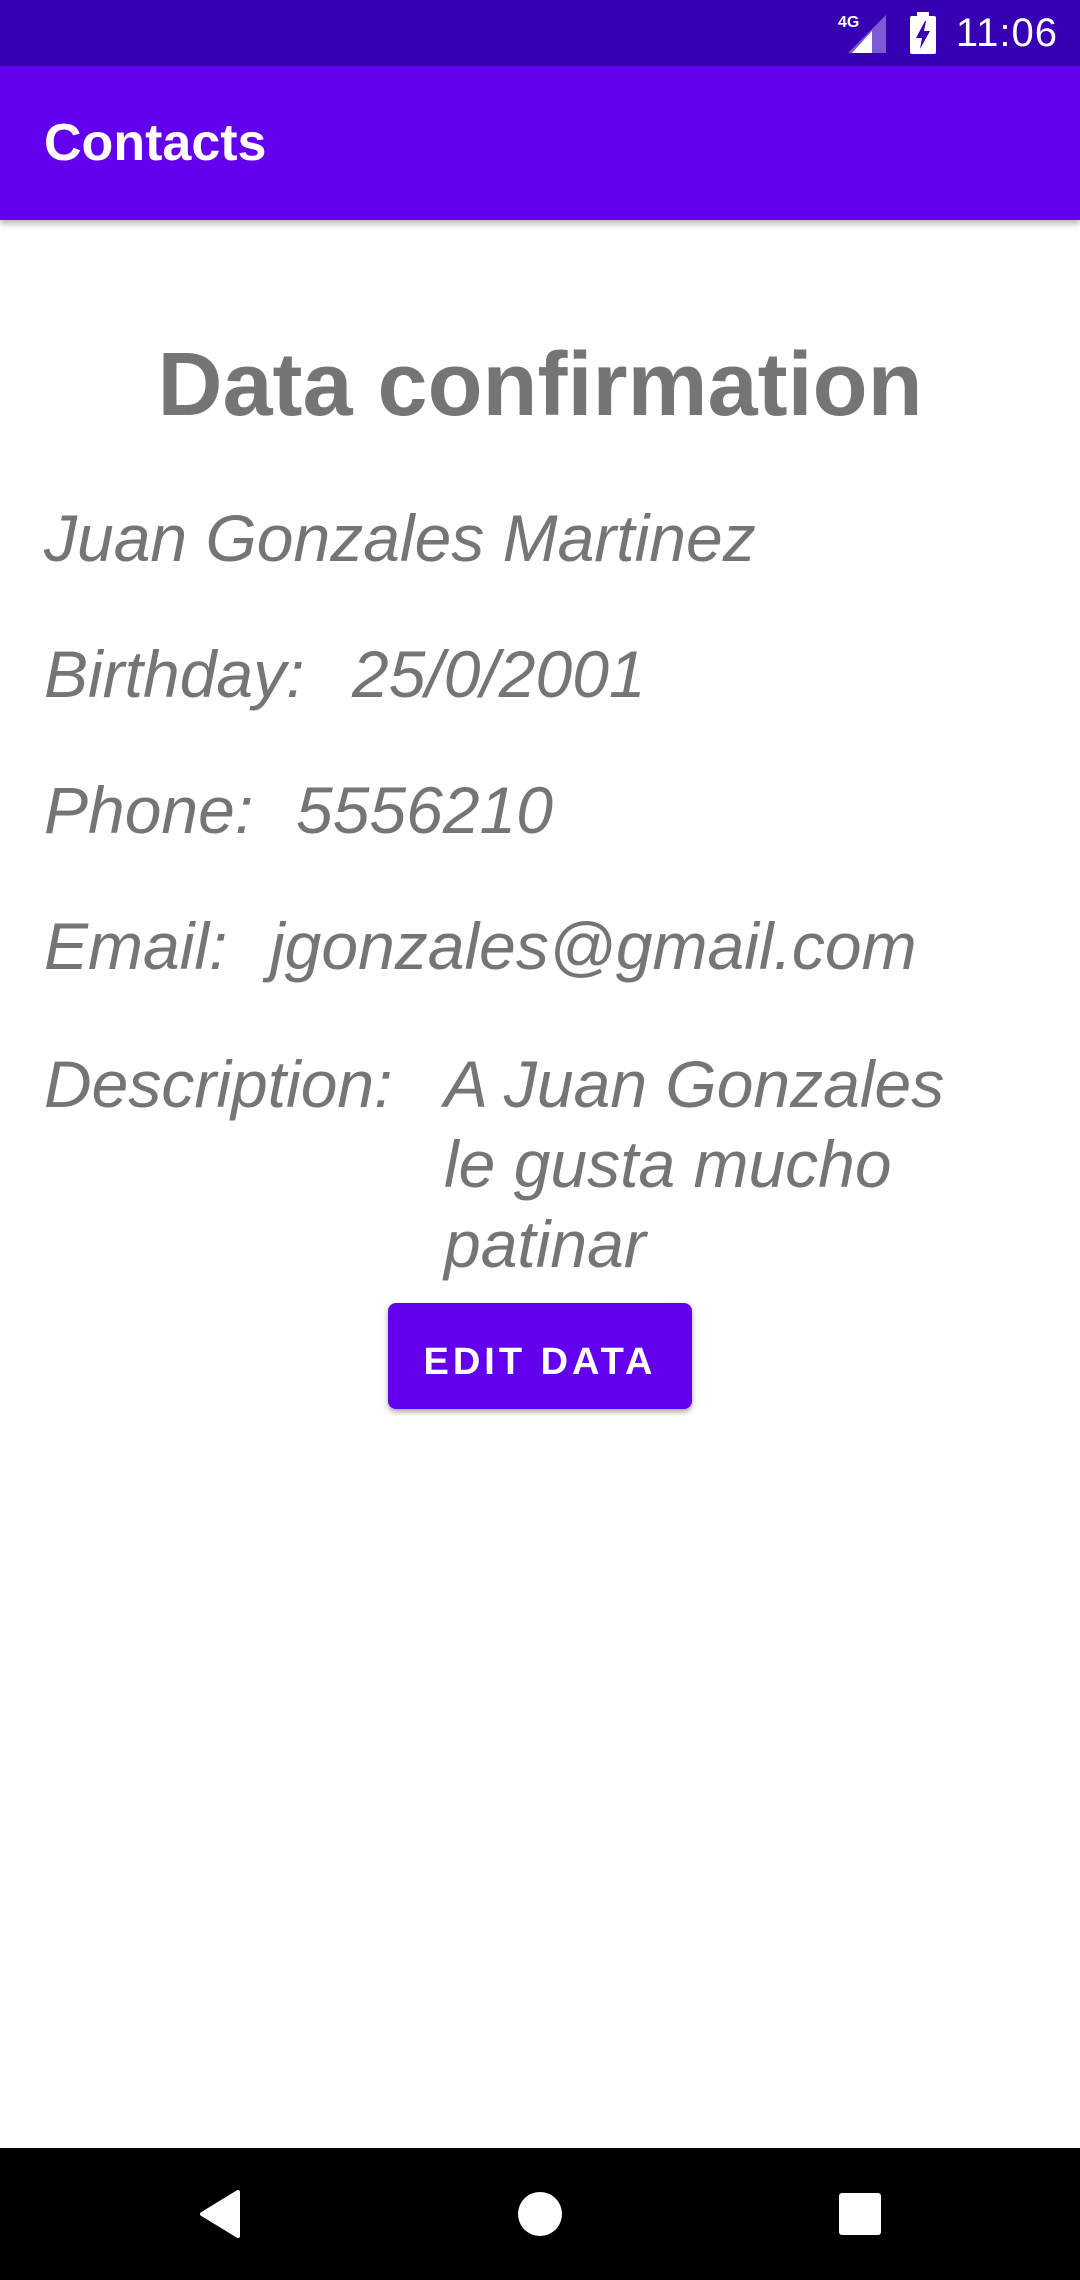 The width and height of the screenshot is (1080, 2280). Describe the element at coordinates (540, 385) in the screenshot. I see `page-title: Data confirmation` at that location.